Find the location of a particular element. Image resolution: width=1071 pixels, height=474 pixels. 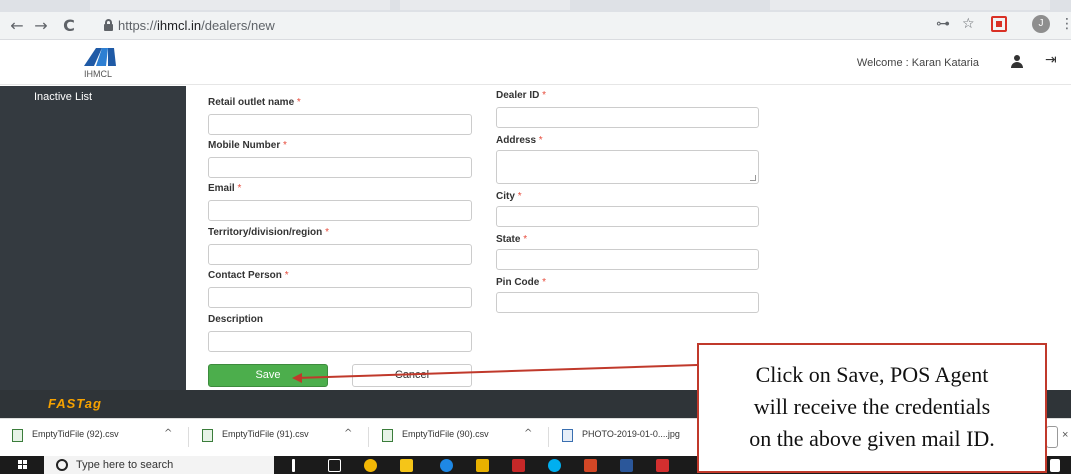

callout-line: Click on Save, POS Agent is located at coordinates (872, 374).